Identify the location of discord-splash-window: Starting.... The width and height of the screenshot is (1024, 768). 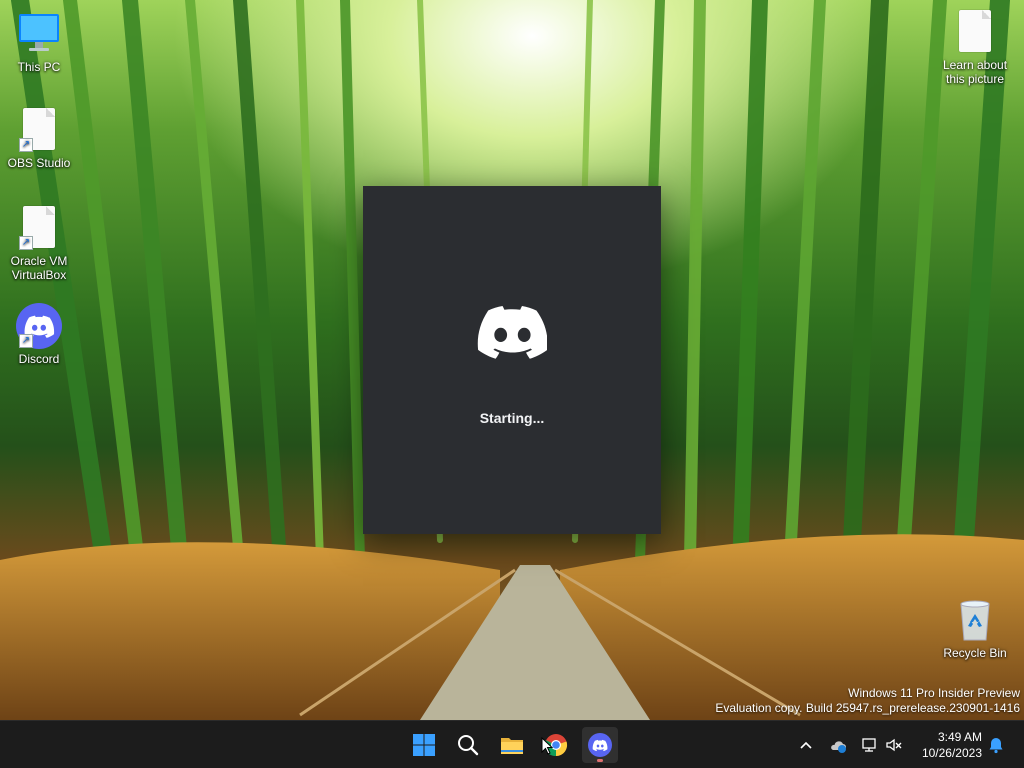
(512, 360).